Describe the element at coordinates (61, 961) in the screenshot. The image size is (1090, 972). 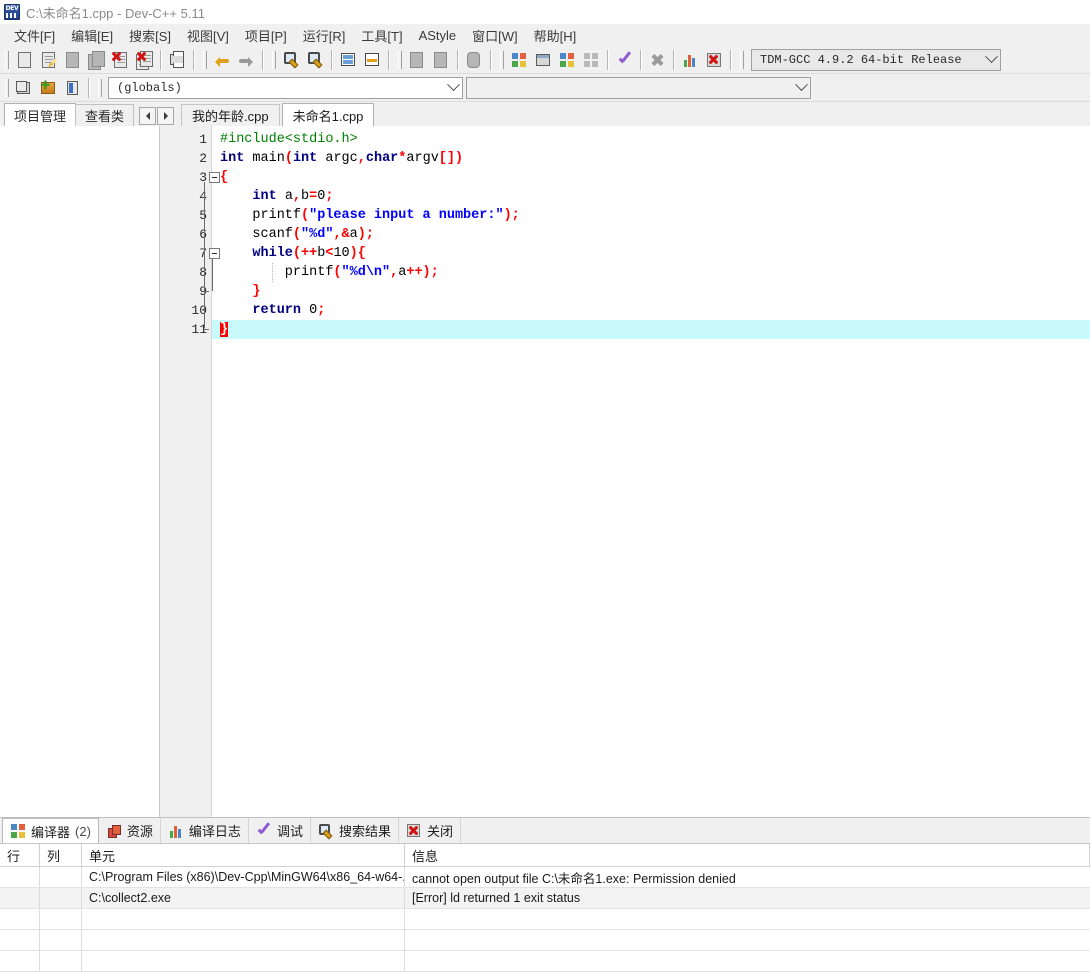
I see `cell-empty` at that location.